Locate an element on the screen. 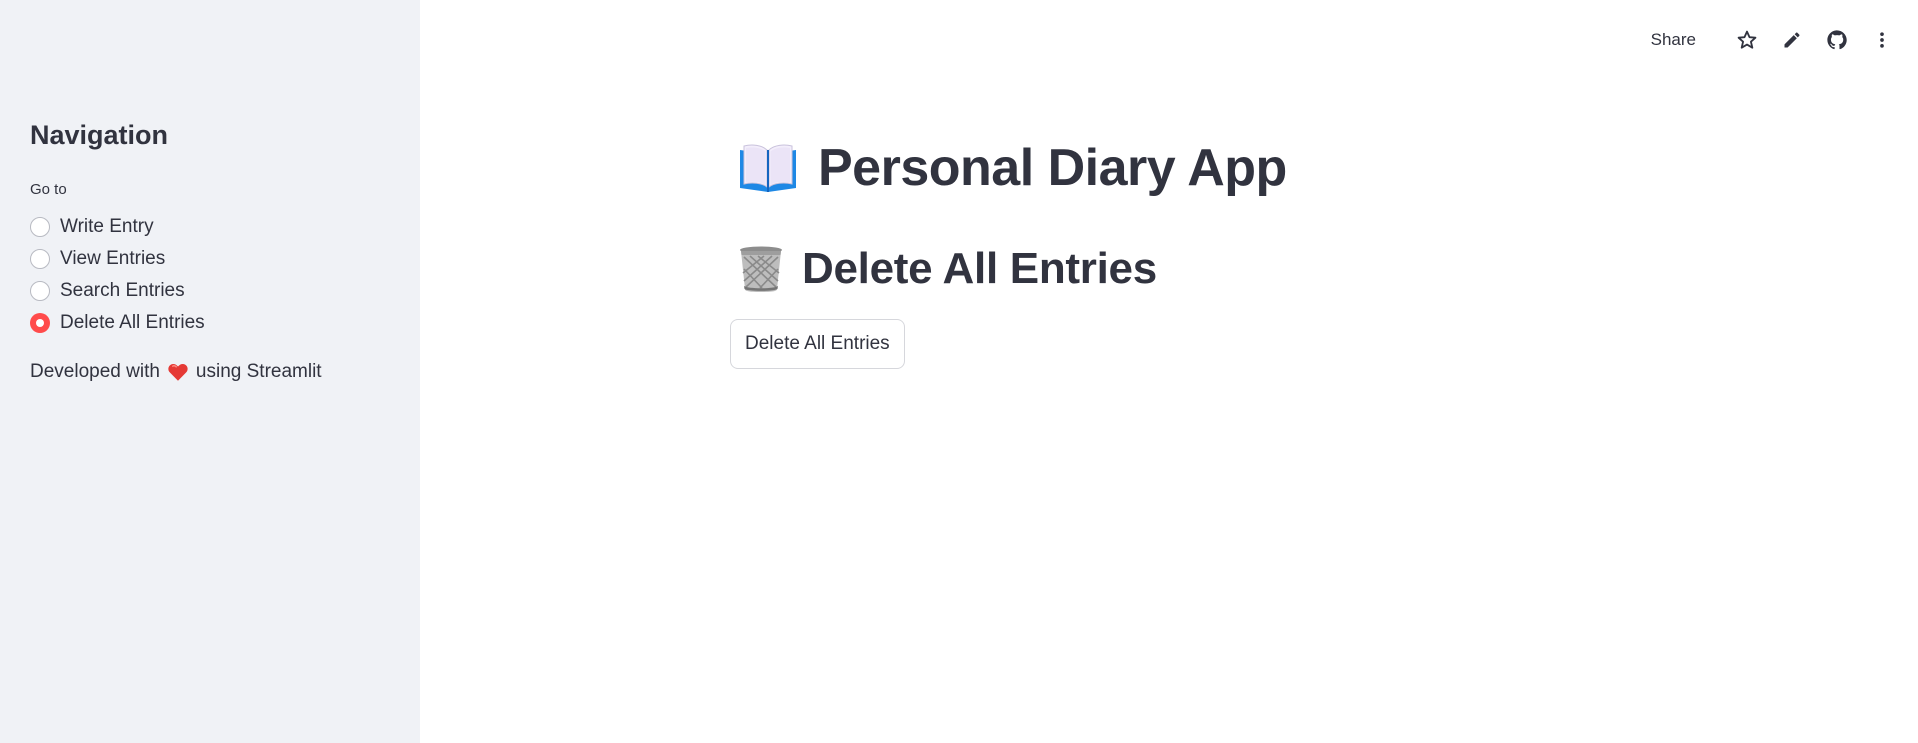 The width and height of the screenshot is (1918, 743). wastebasket-icon is located at coordinates (761, 269).